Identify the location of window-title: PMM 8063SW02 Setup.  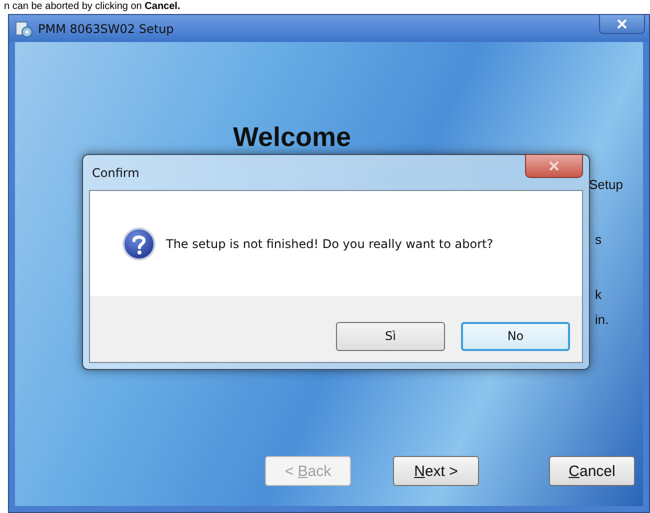
(106, 29).